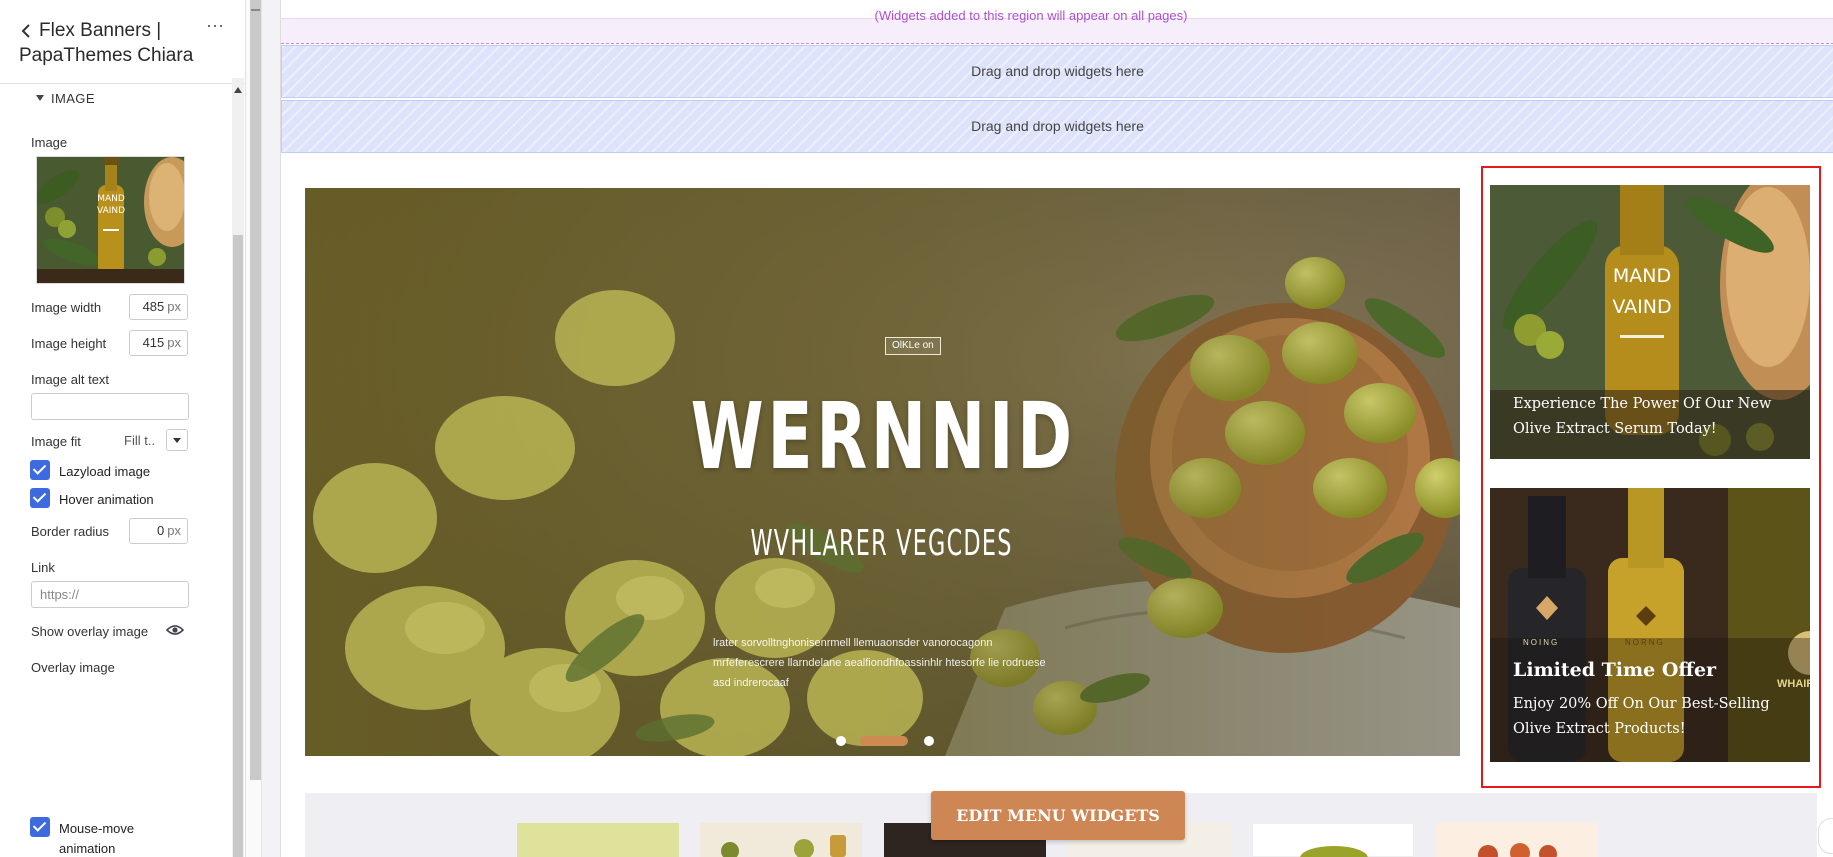  Describe the element at coordinates (69, 343) in the screenshot. I see `image-height-label: Image height` at that location.